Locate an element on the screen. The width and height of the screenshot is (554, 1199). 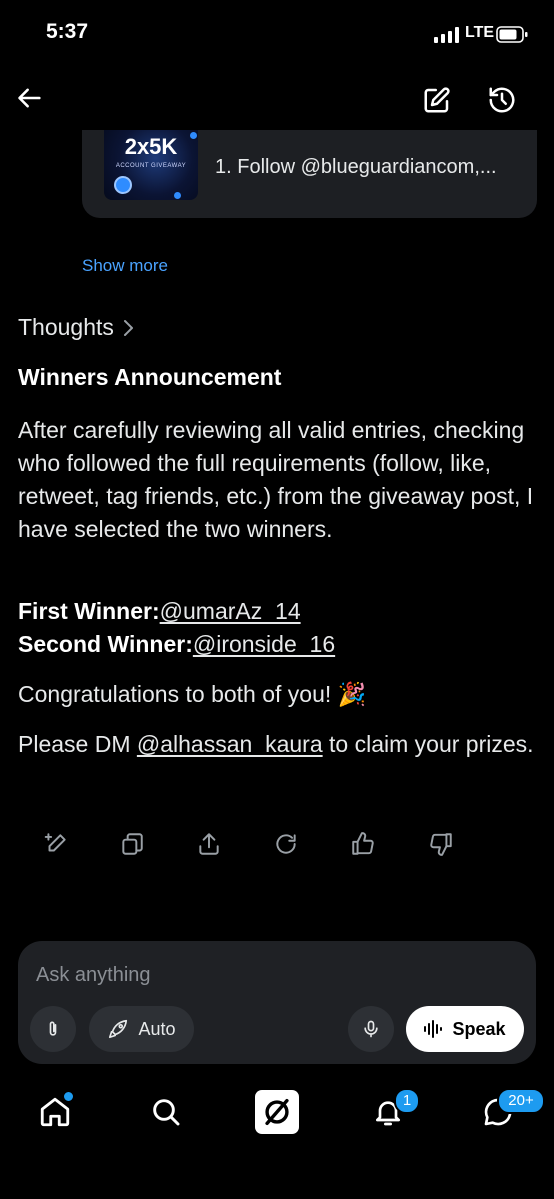
congrats-text: Congratulations to both of you! 🎉 is located at coordinates (192, 694).